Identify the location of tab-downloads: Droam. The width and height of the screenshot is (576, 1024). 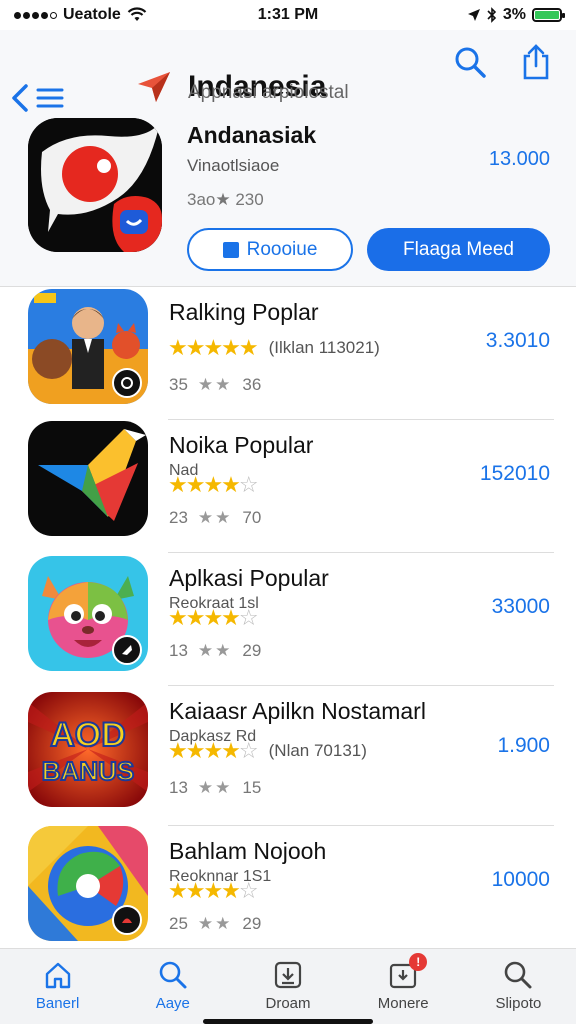
(287, 986).